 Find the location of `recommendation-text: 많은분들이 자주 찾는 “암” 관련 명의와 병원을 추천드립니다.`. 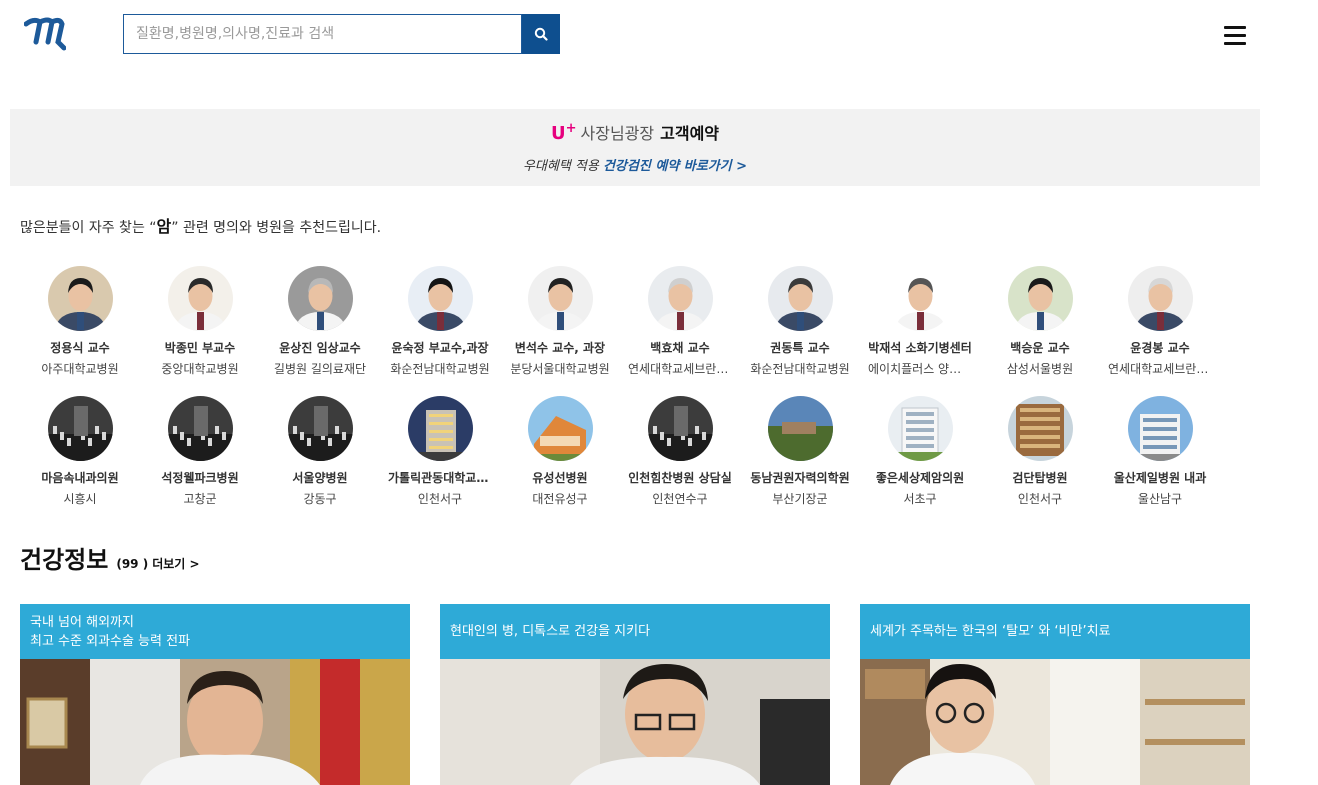

recommendation-text: 많은분들이 자주 찾는 “암” 관련 명의와 병원을 추천드립니다. is located at coordinates (201, 226).